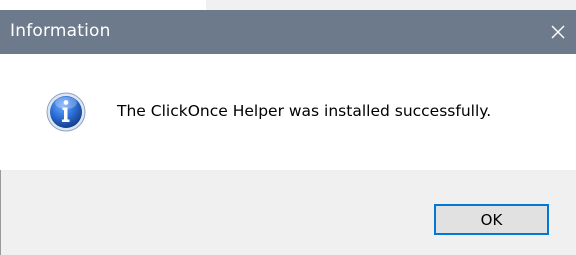  Describe the element at coordinates (0, 212) in the screenshot. I see `dialog-border` at that location.